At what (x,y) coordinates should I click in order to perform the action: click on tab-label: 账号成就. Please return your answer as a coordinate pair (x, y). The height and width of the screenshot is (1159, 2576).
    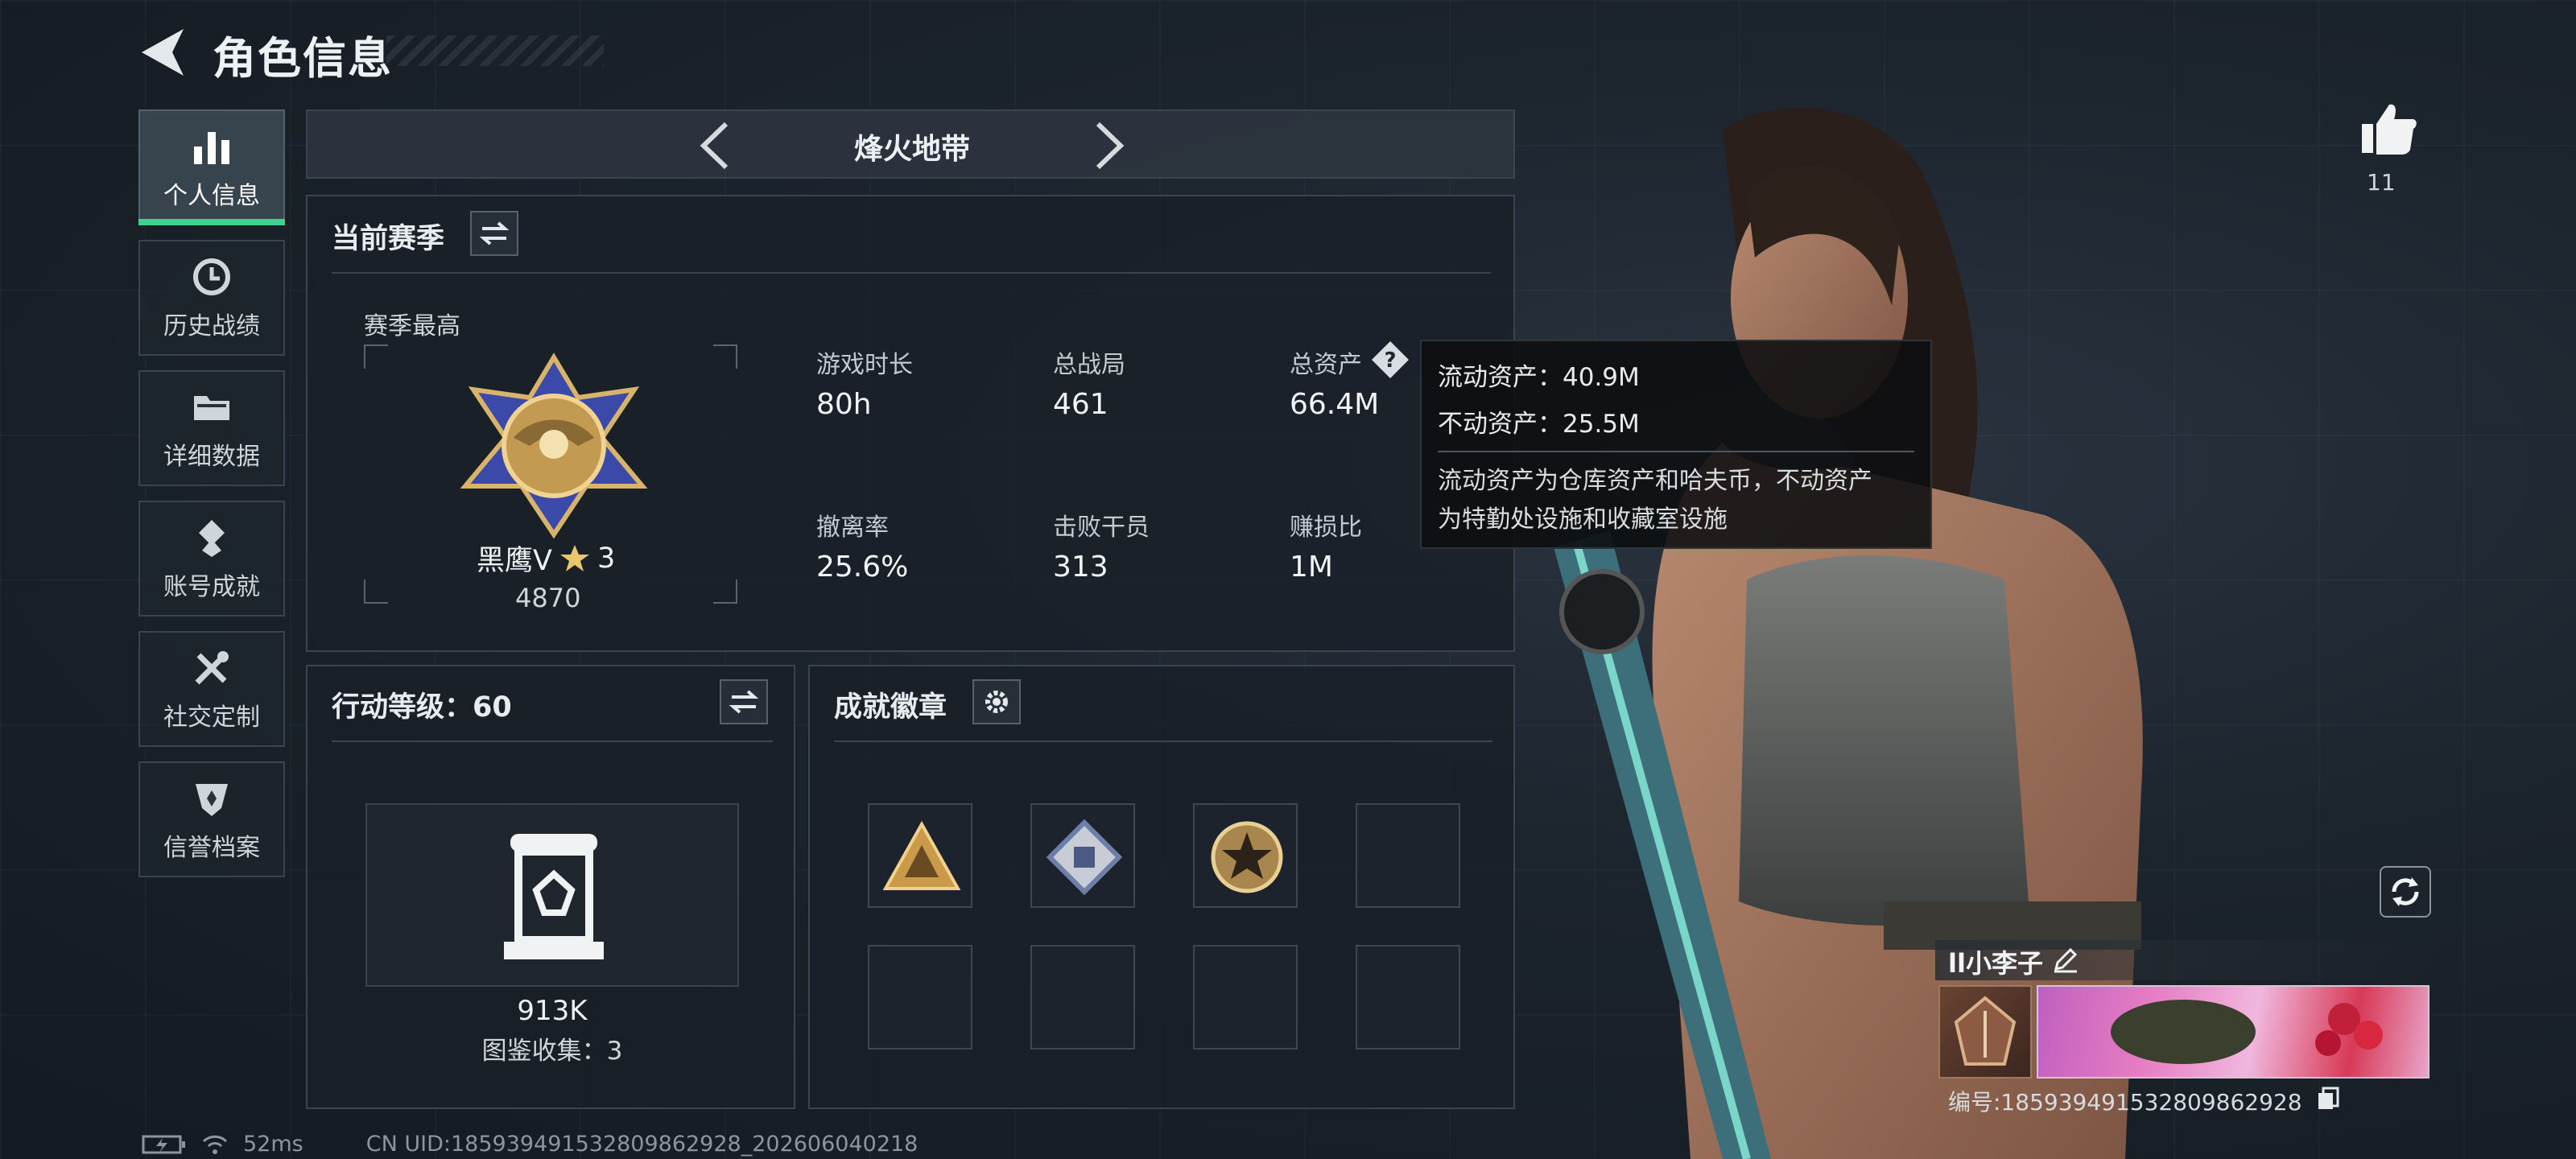
    Looking at the image, I should click on (211, 587).